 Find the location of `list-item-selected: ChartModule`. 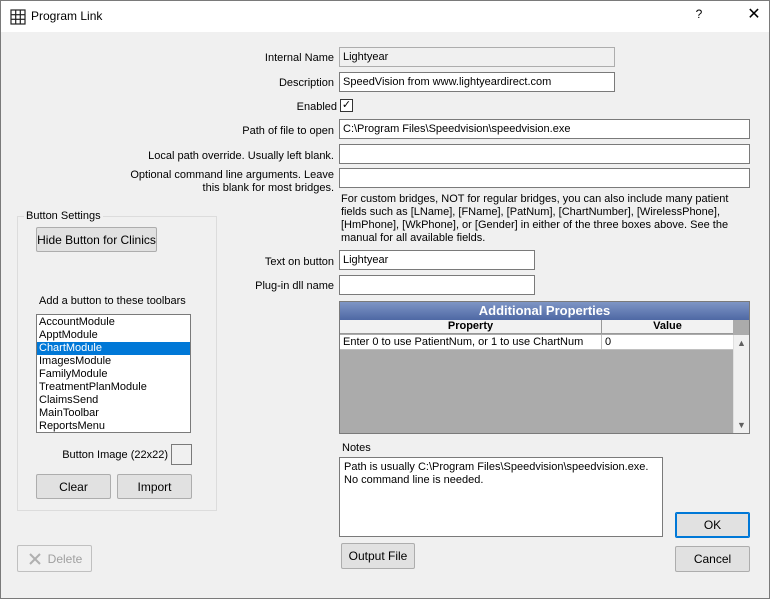

list-item-selected: ChartModule is located at coordinates (113, 348).